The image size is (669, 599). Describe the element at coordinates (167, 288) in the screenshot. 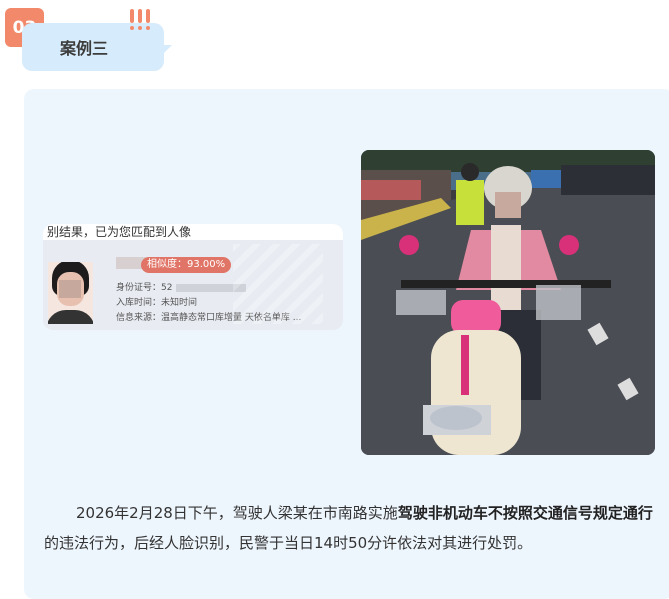

I see `id-value: 52` at that location.